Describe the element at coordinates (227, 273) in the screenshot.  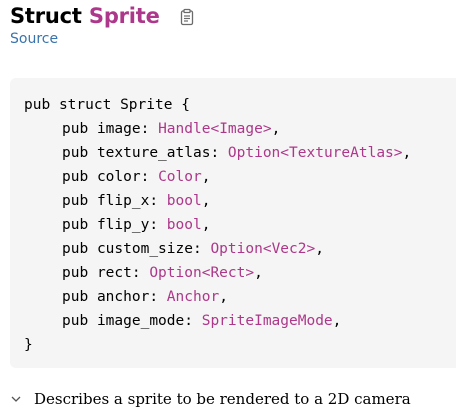
I see `field-type: Rect` at that location.